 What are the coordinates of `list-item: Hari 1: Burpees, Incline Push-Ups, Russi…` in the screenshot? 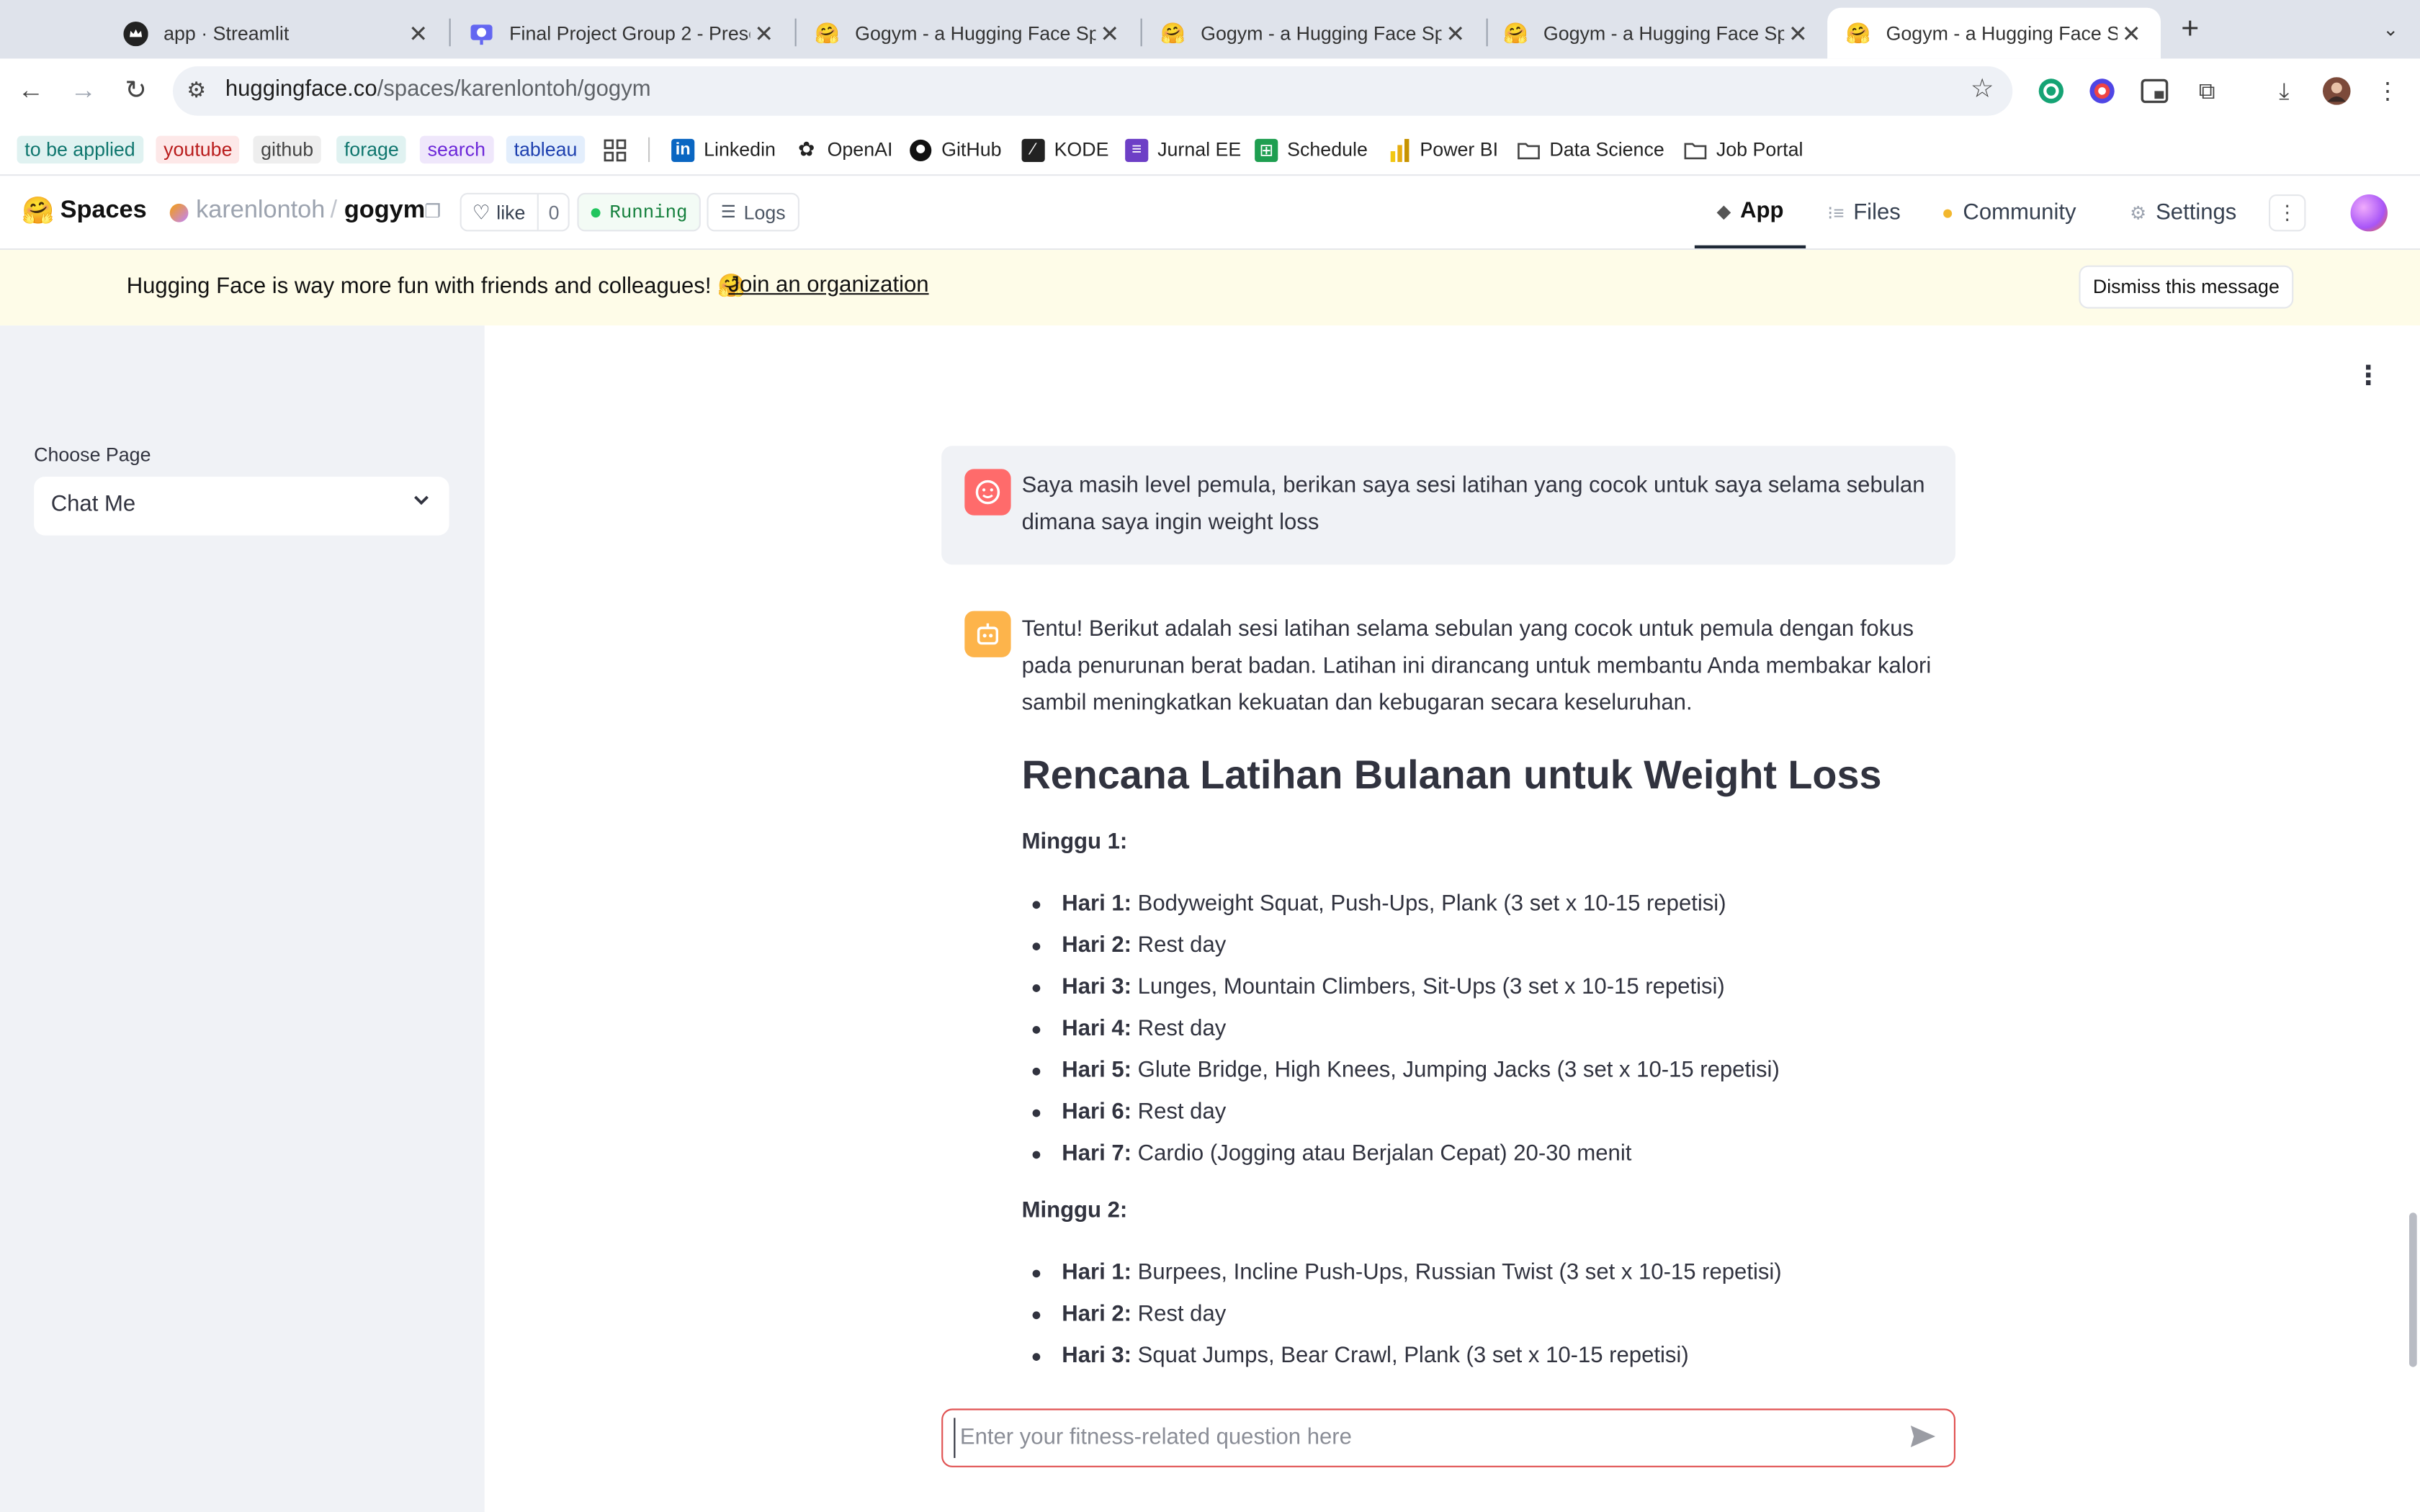 It's located at (1485, 1274).